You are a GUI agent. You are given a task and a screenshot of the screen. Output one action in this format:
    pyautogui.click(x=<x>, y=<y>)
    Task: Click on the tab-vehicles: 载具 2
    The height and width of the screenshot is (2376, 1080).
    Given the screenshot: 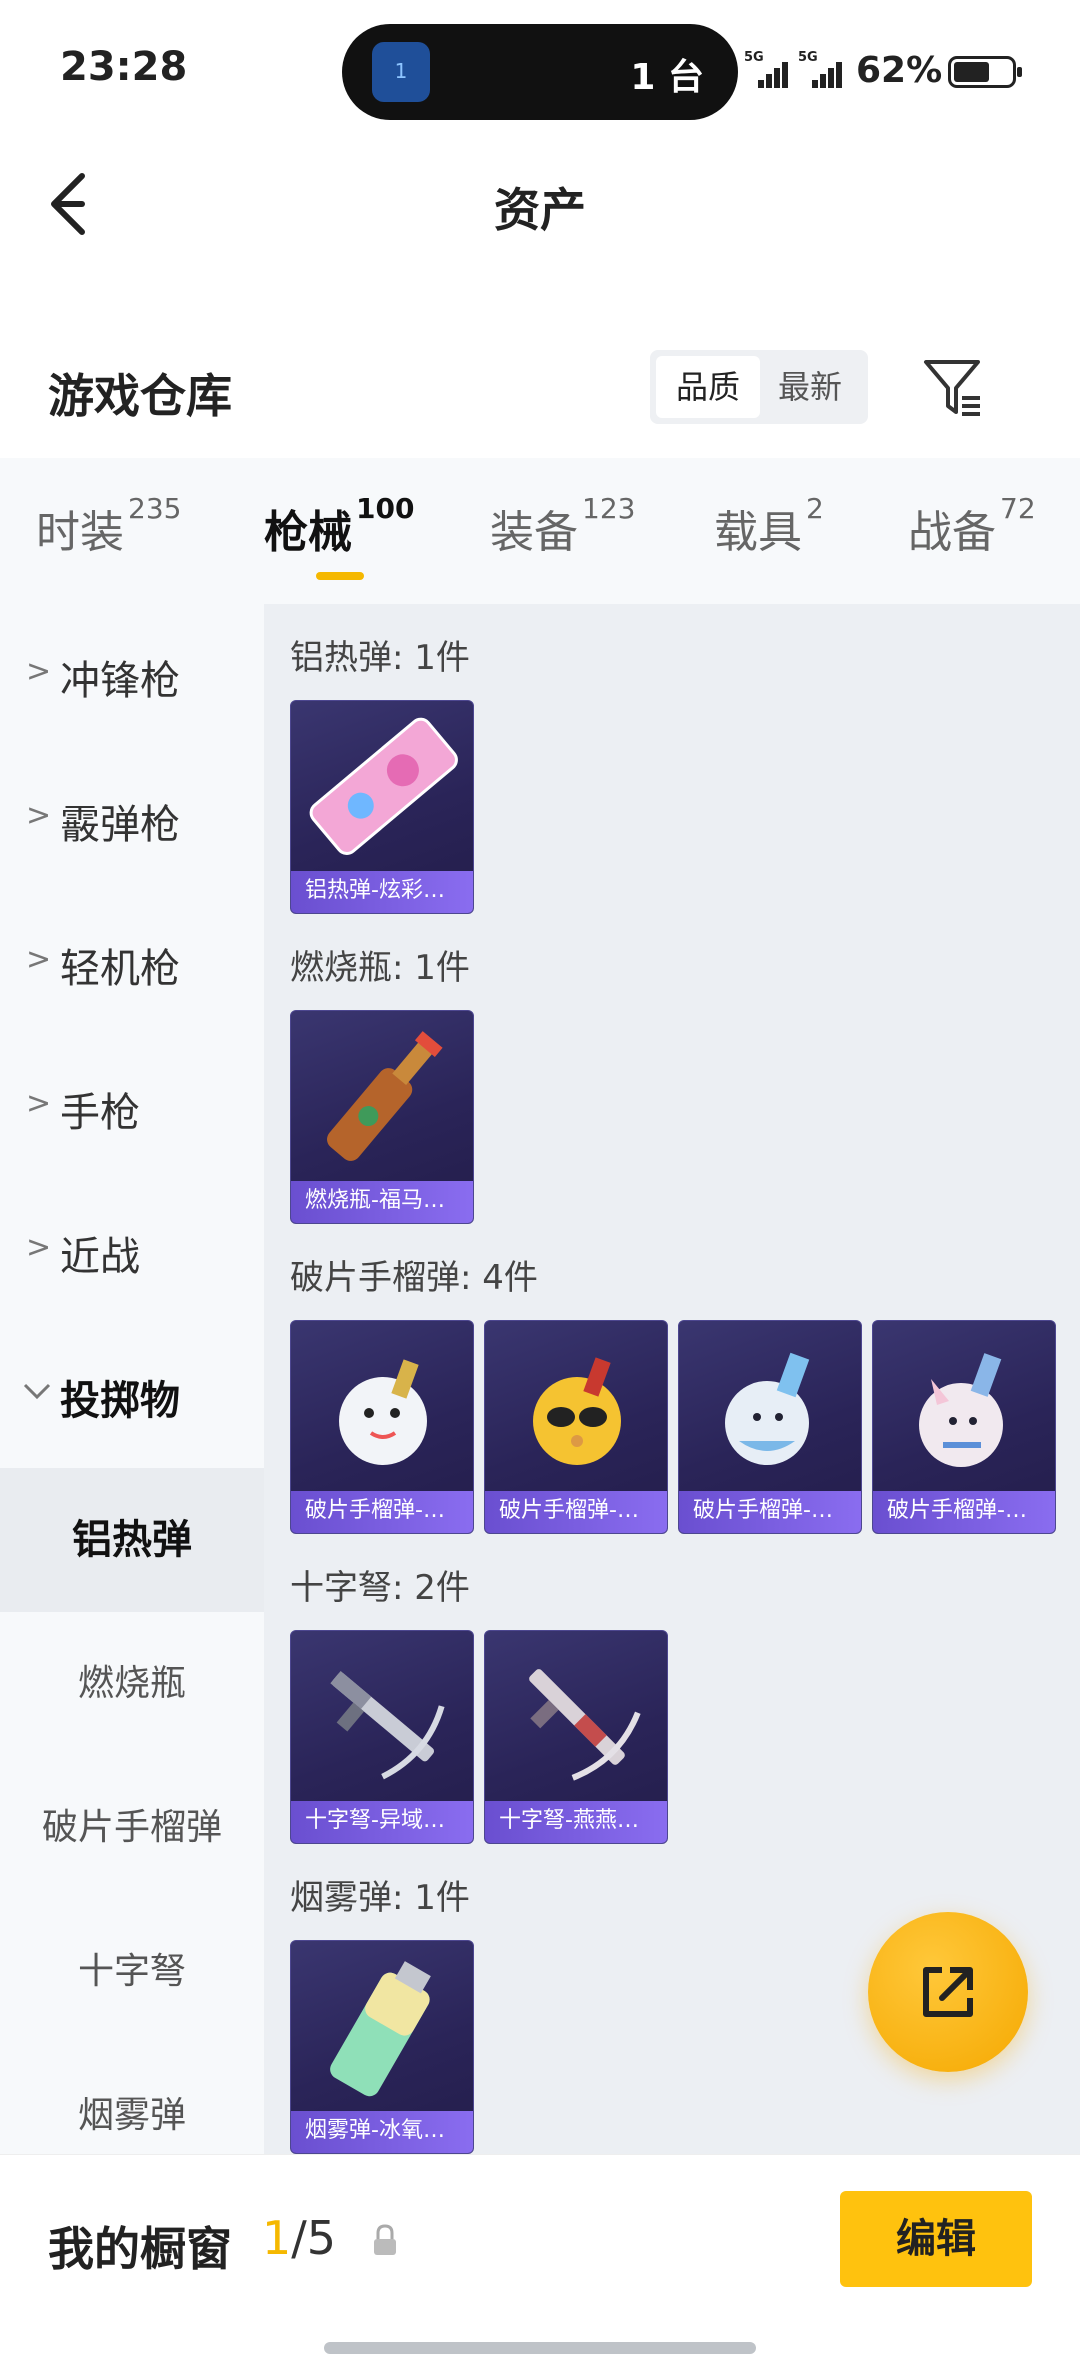 What is the action you would take?
    pyautogui.click(x=769, y=526)
    